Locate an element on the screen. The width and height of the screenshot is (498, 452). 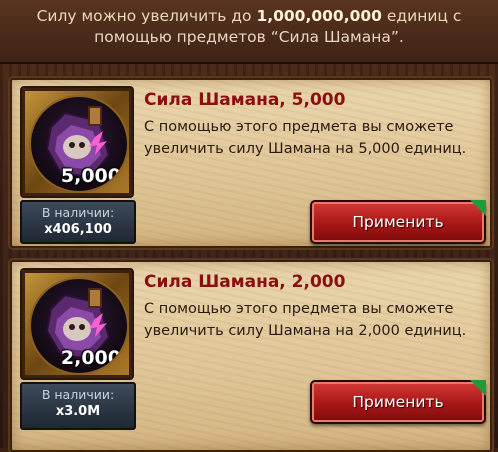
item-title: Сила Шамана, 2,000 is located at coordinates (245, 282).